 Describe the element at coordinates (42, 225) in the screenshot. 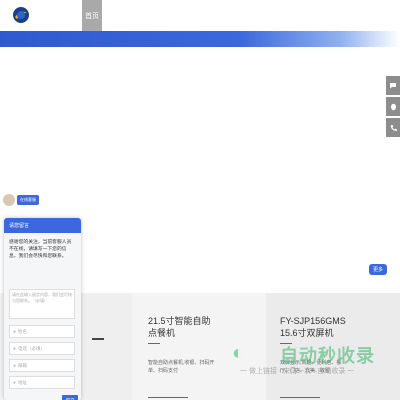

I see `chat-title: 请您留言` at that location.